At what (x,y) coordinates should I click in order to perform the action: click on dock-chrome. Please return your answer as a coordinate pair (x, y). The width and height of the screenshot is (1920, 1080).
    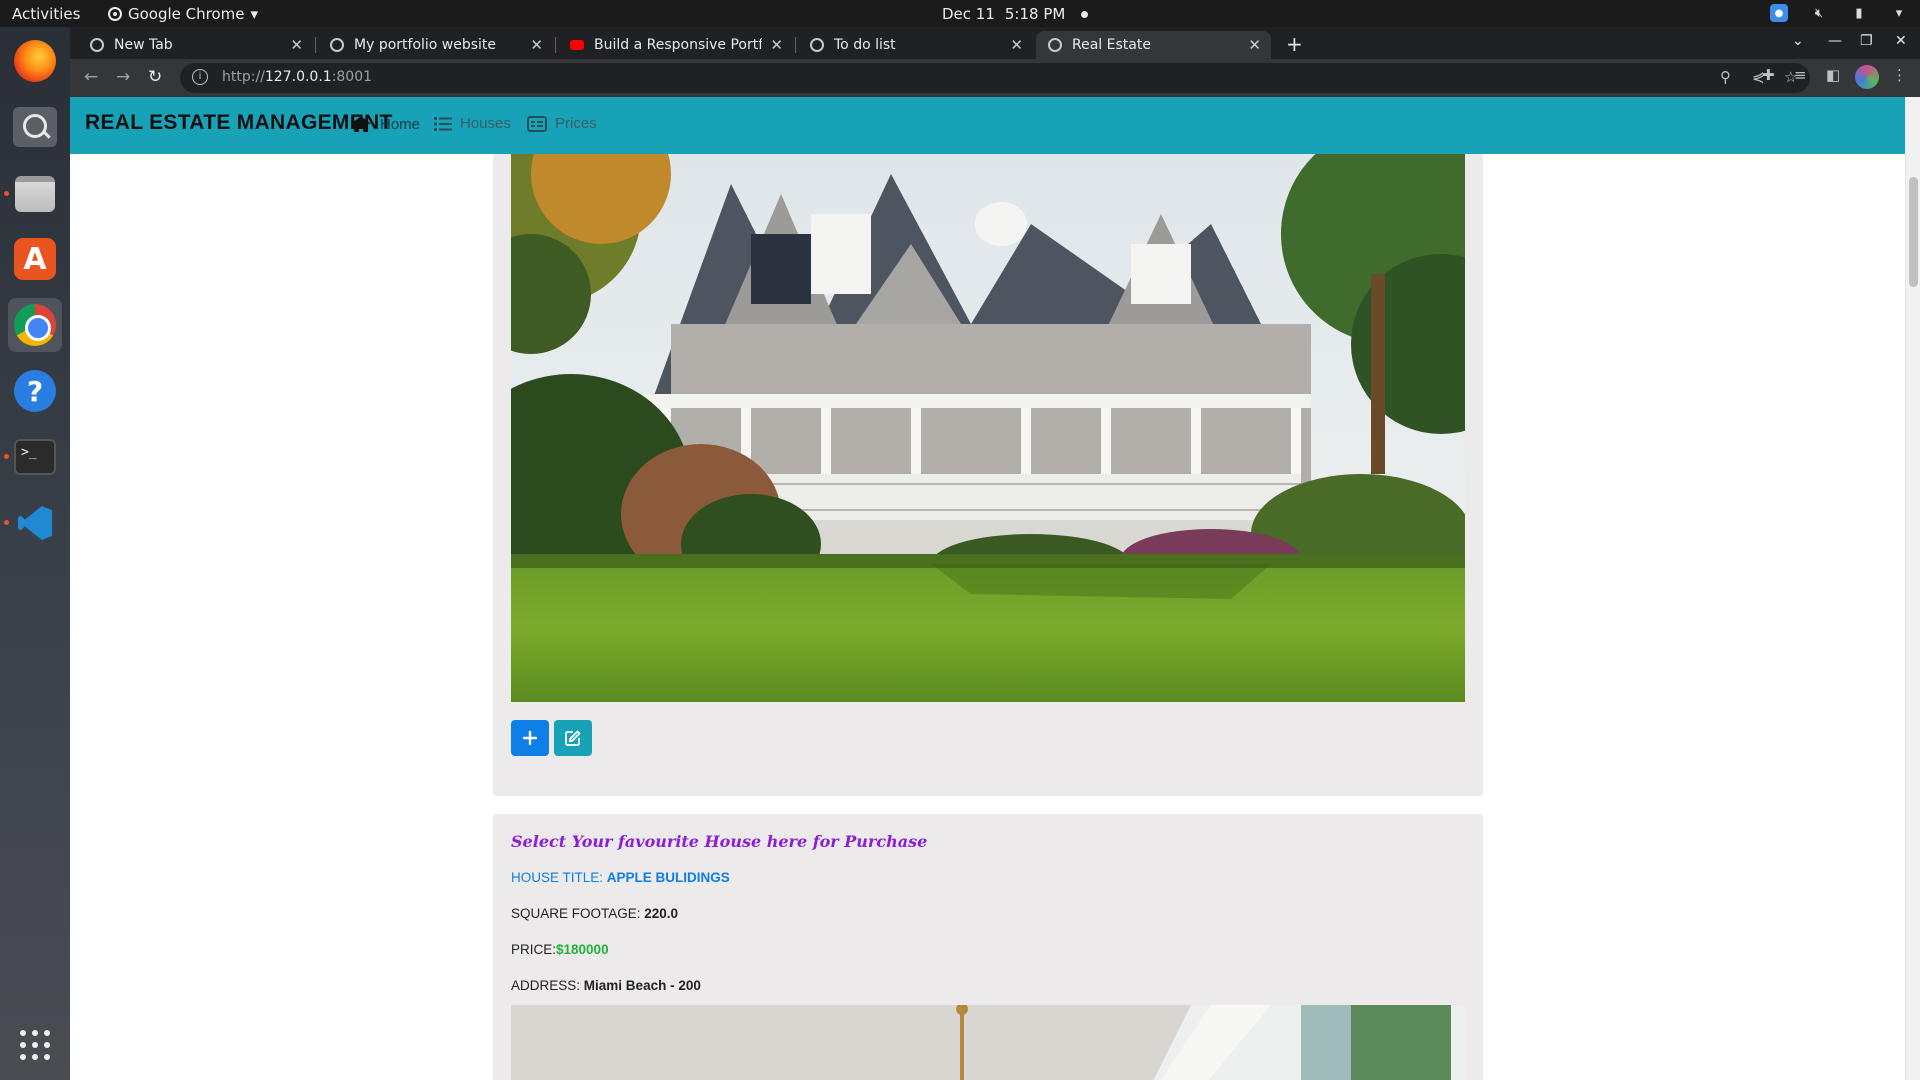
    Looking at the image, I should click on (35, 325).